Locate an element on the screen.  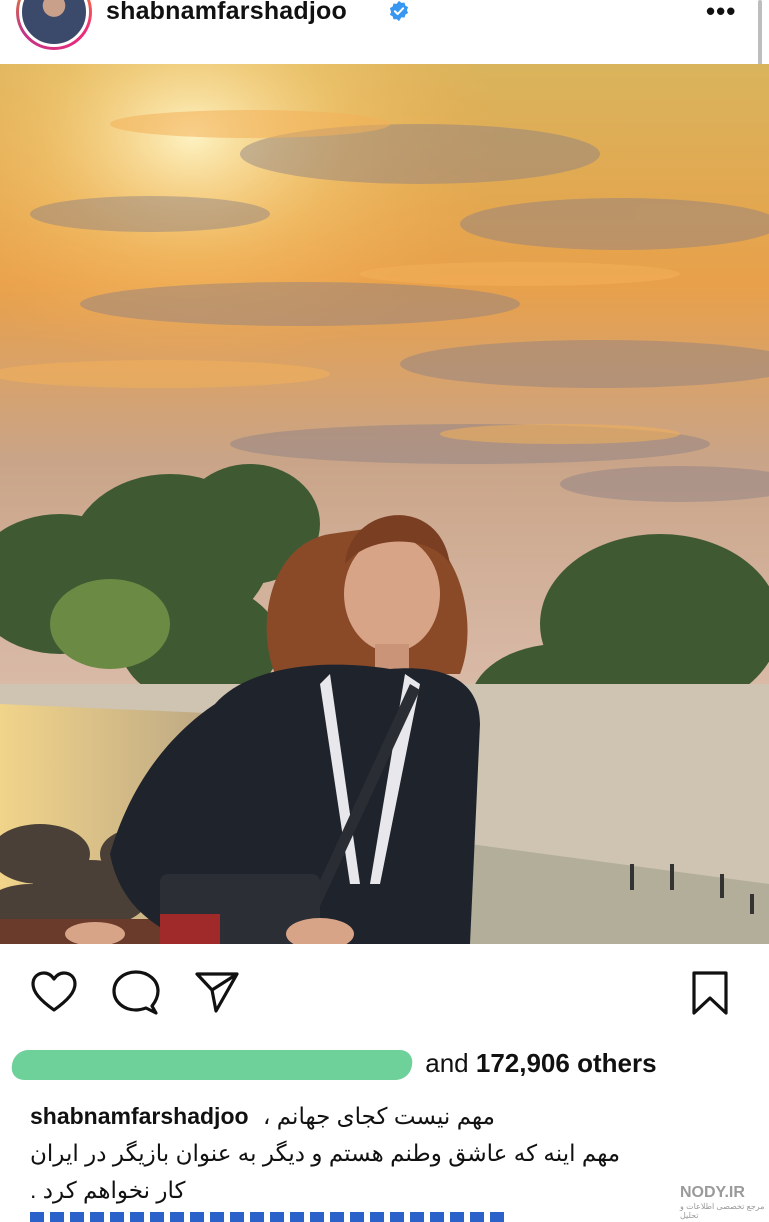
caption-text: کار نخواهم کرد . is located at coordinates (108, 1190).